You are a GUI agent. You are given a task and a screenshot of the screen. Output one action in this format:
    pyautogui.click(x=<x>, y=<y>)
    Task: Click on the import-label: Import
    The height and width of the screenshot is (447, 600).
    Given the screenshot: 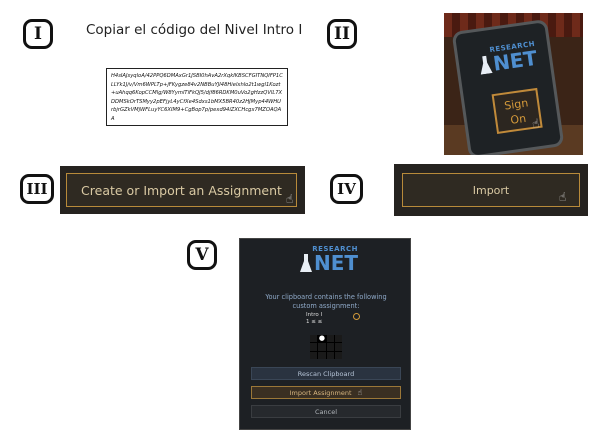 What is the action you would take?
    pyautogui.click(x=491, y=190)
    